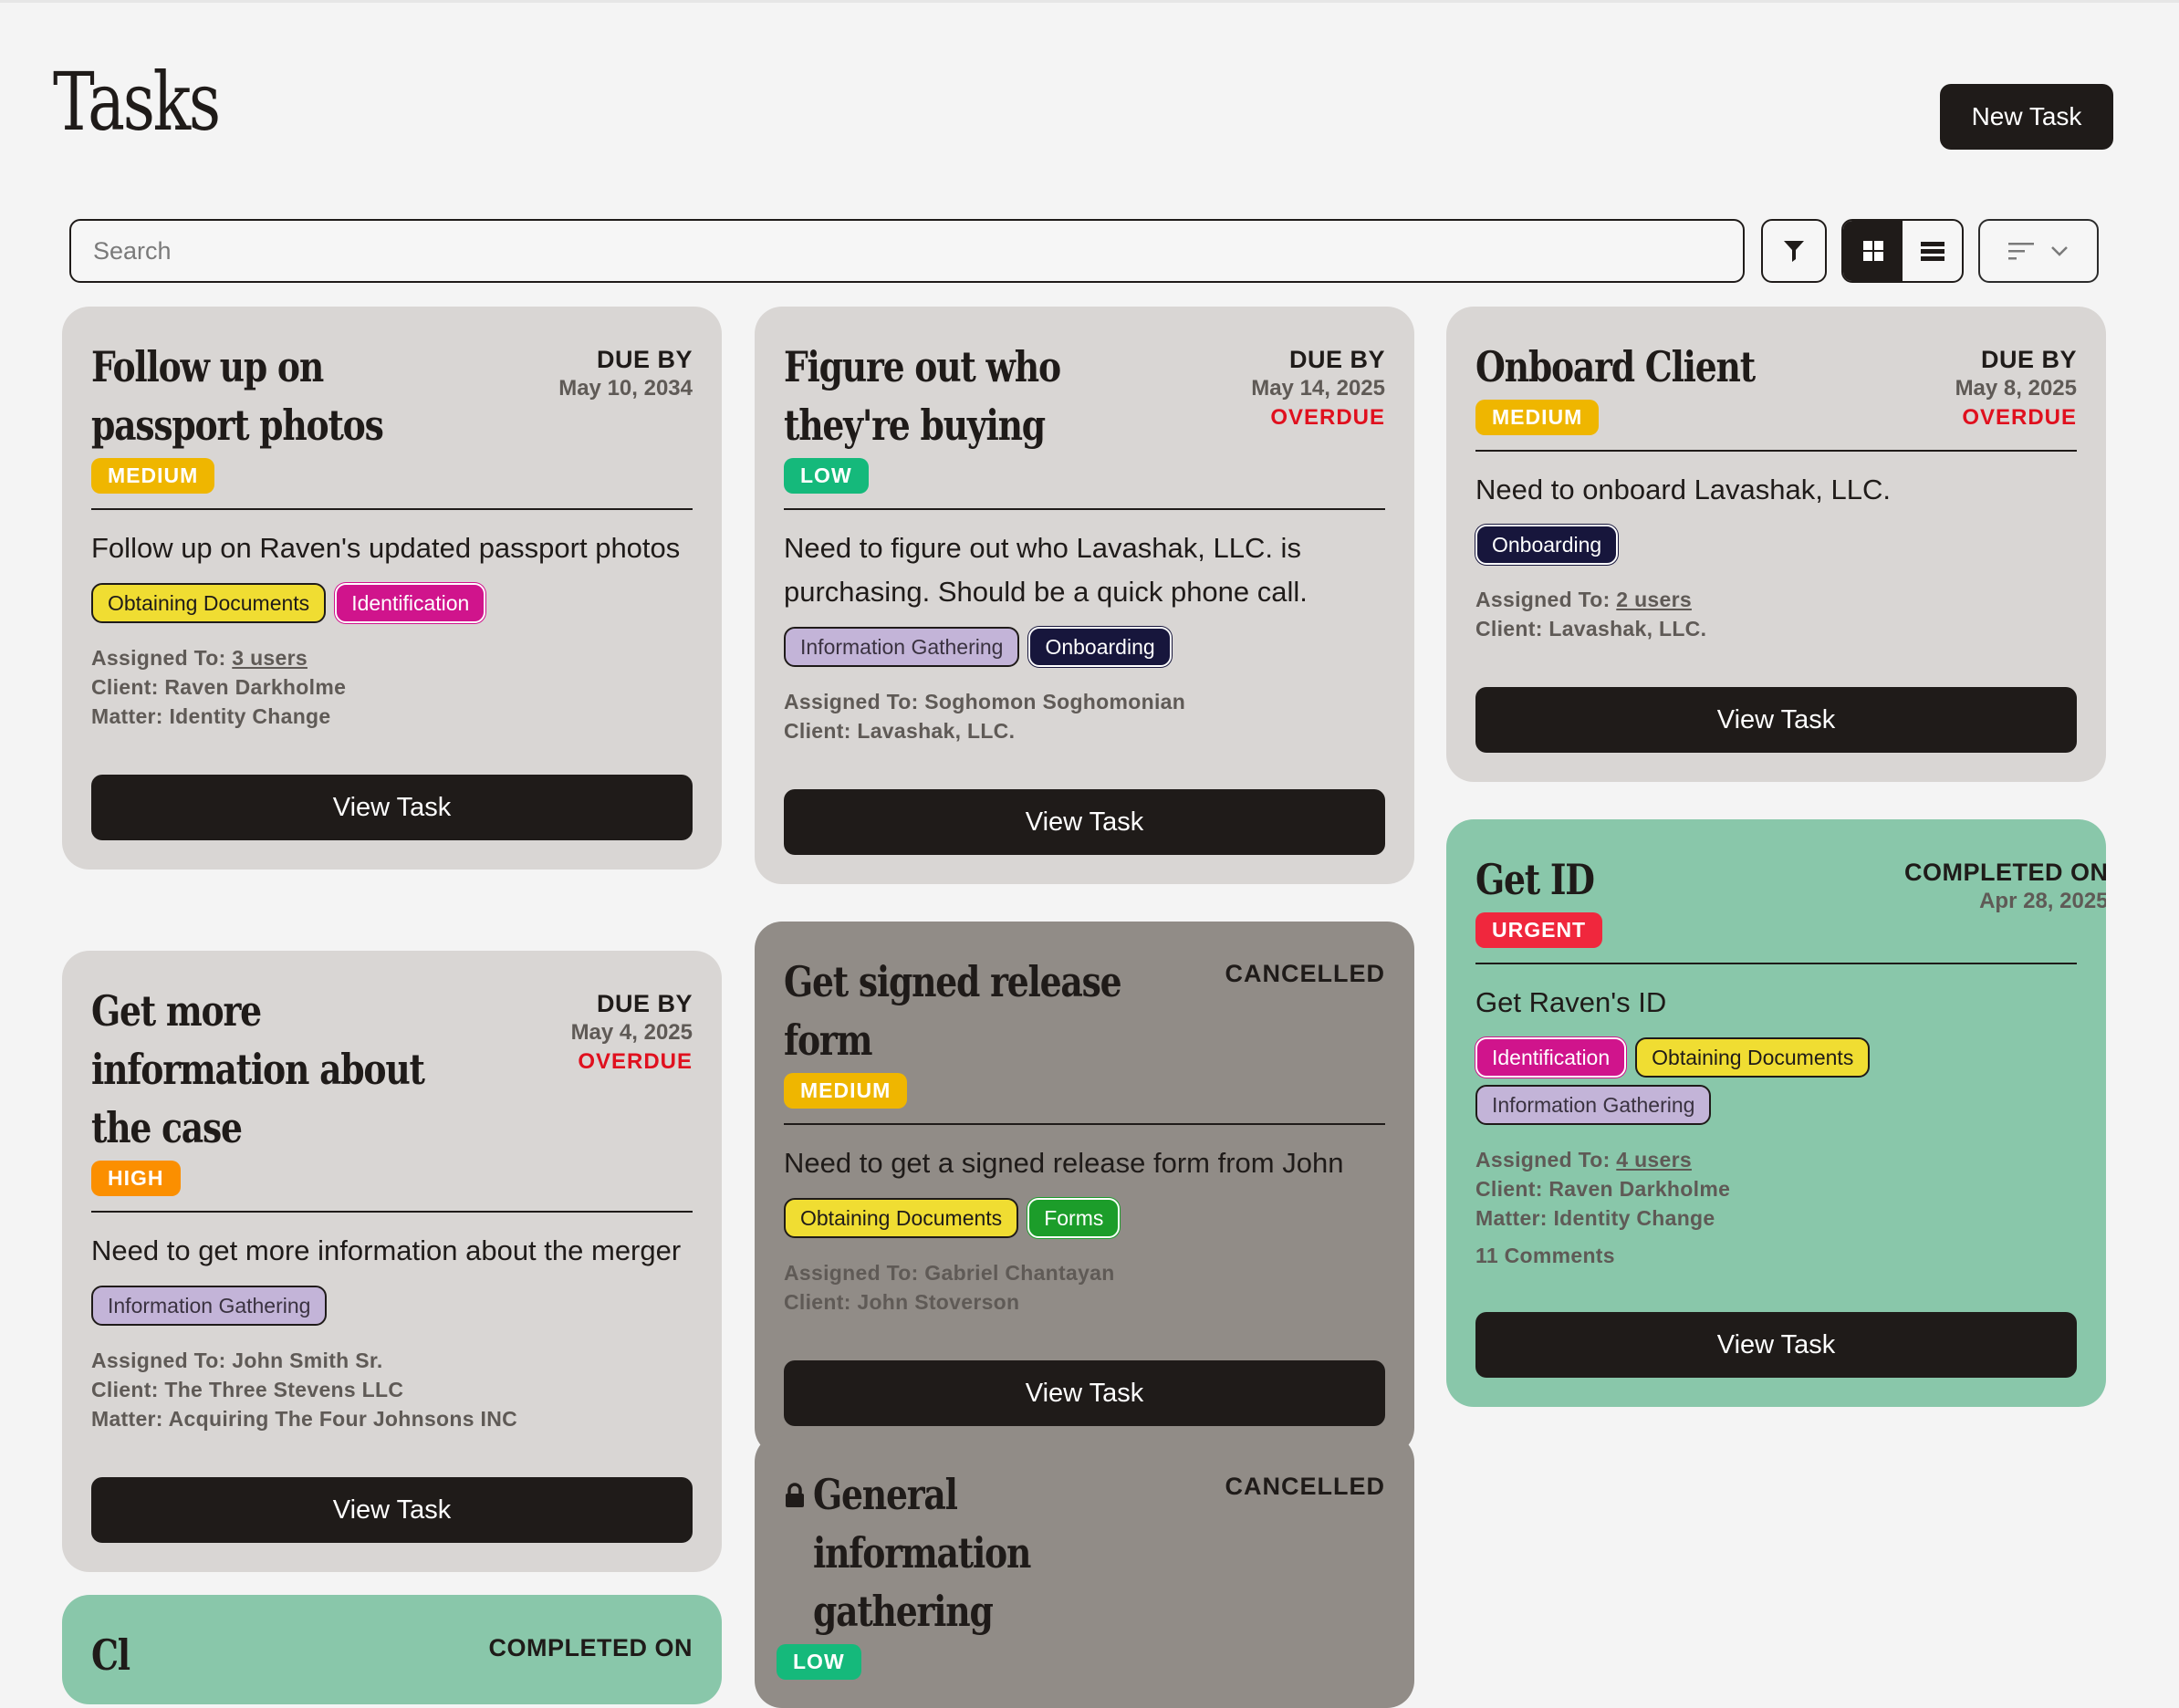 Image resolution: width=2179 pixels, height=1708 pixels. What do you see at coordinates (985, 701) in the screenshot?
I see `assigned-to: Assigned To: Soghomon Soghomonian` at bounding box center [985, 701].